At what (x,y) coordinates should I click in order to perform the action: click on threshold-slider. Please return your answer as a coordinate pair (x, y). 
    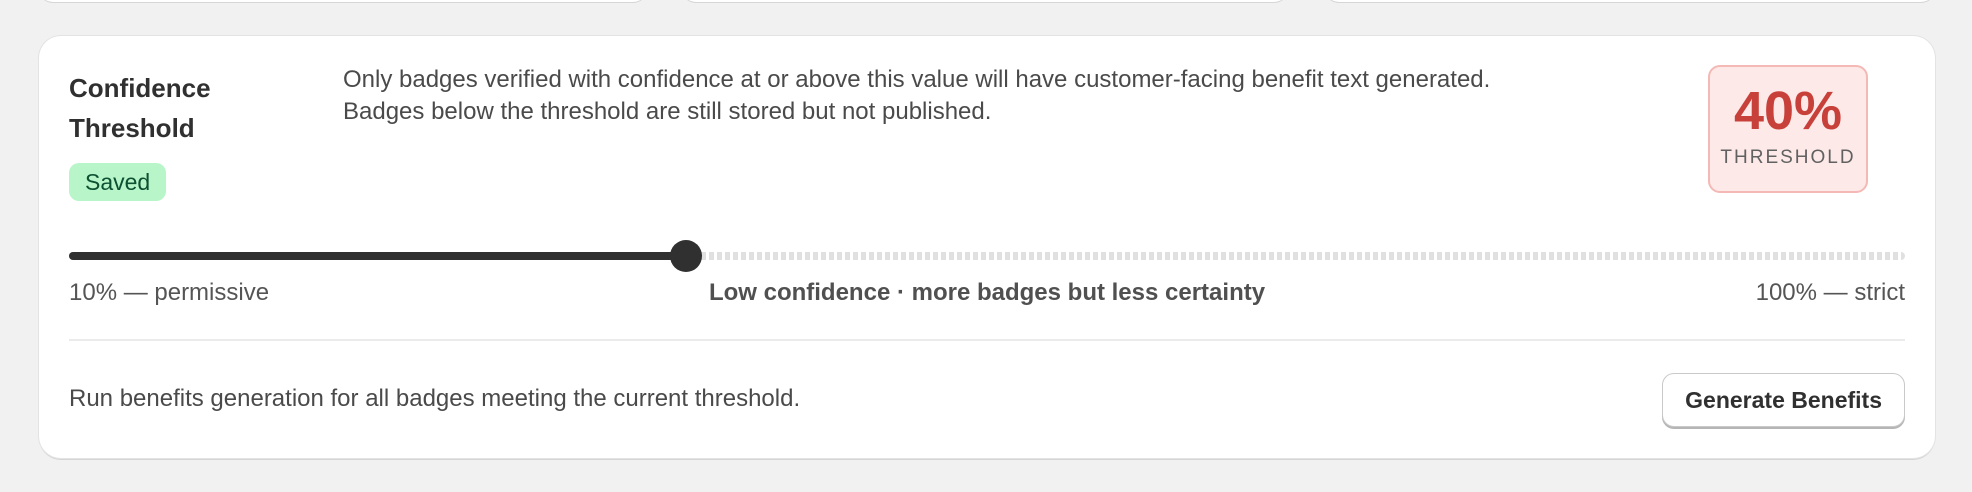
    Looking at the image, I should click on (987, 256).